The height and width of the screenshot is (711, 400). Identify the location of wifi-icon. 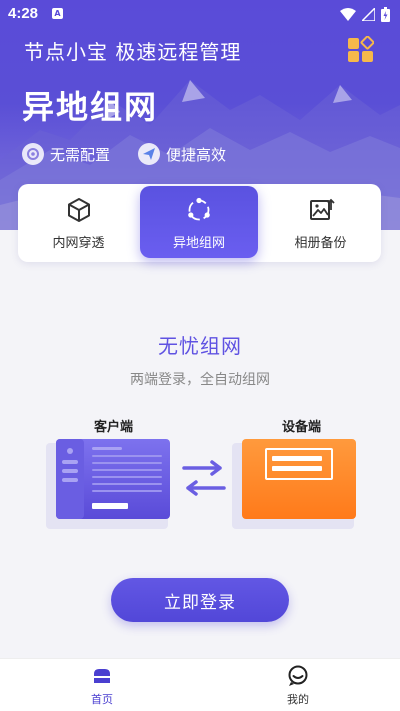
(348, 14).